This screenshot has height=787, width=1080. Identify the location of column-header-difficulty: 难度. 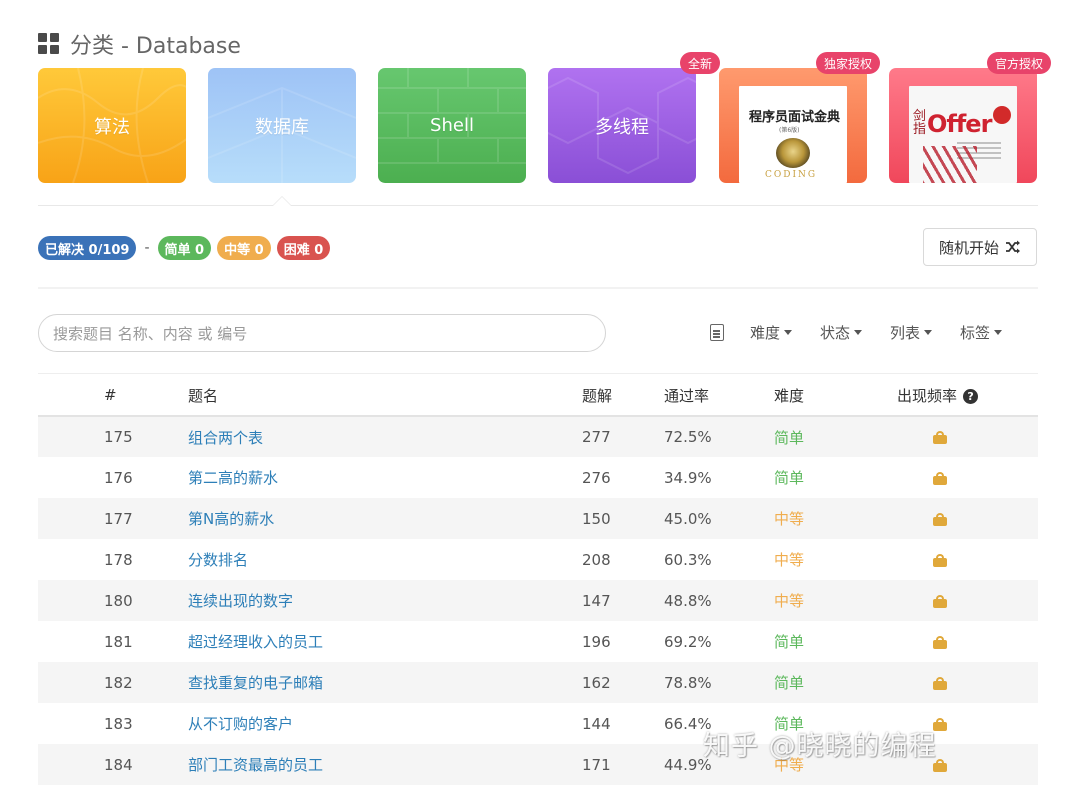
(835, 396).